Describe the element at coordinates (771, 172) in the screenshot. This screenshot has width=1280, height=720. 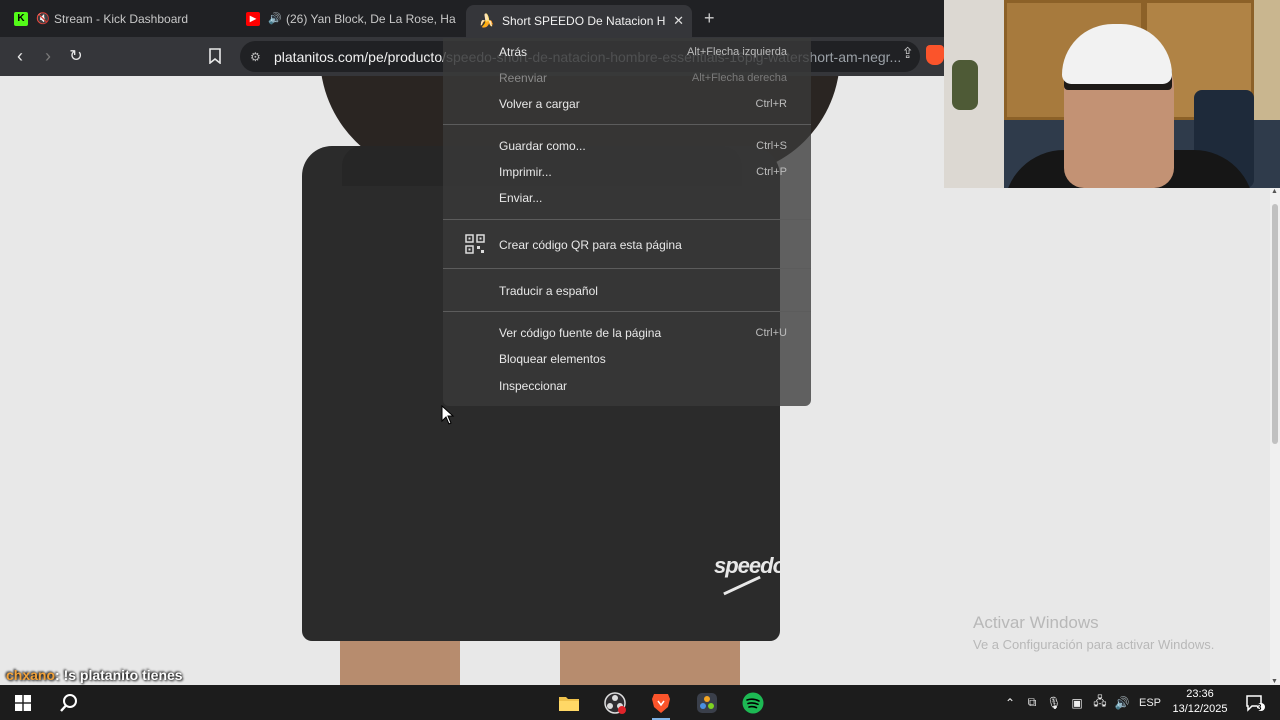
I see `menu-item-shortcut: Ctrl+P` at that location.